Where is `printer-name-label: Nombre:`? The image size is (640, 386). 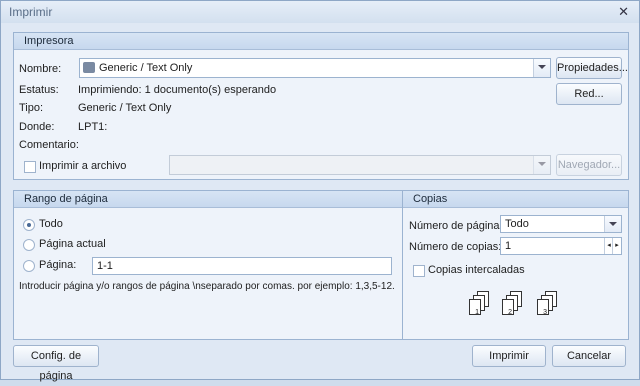 printer-name-label: Nombre: is located at coordinates (40, 69).